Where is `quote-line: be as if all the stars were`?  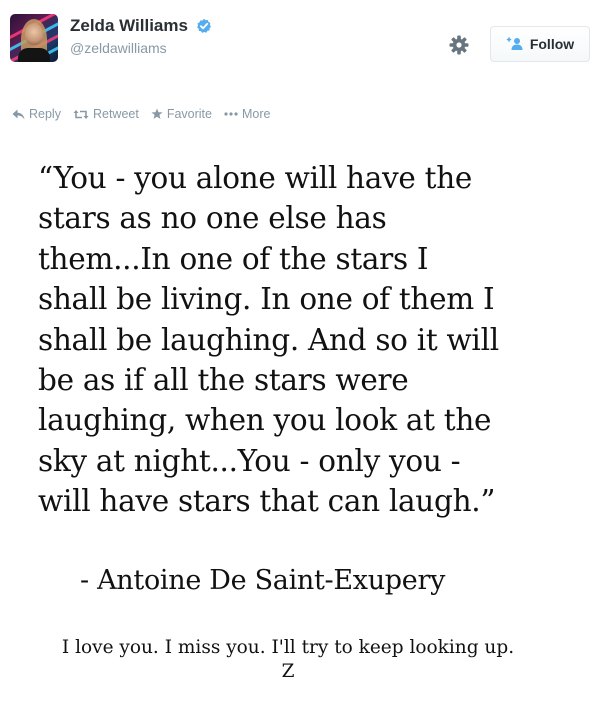 quote-line: be as if all the stars were is located at coordinates (223, 380).